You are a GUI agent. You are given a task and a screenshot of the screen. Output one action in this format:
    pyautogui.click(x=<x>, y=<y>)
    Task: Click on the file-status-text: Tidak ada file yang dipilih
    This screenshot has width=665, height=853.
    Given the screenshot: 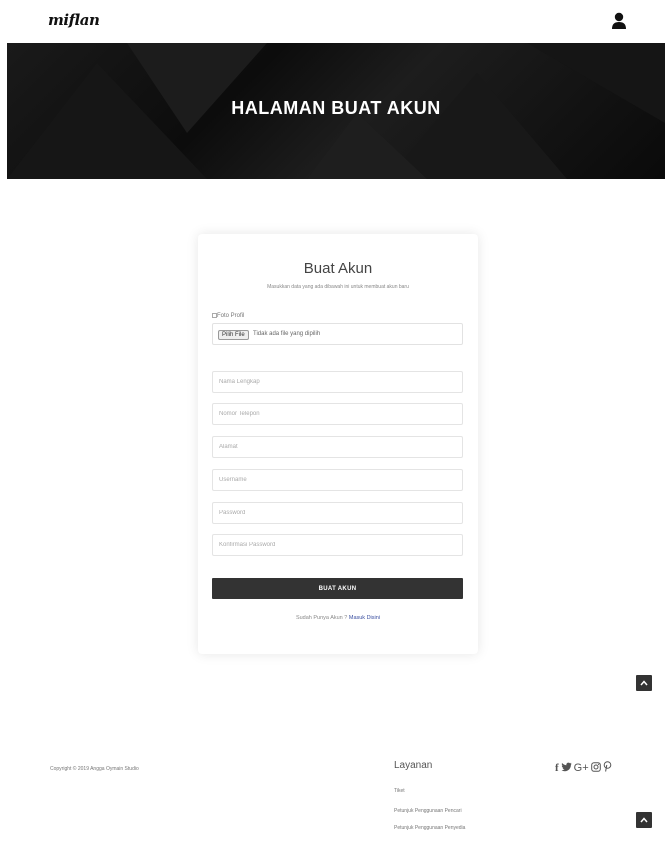 What is the action you would take?
    pyautogui.click(x=287, y=334)
    